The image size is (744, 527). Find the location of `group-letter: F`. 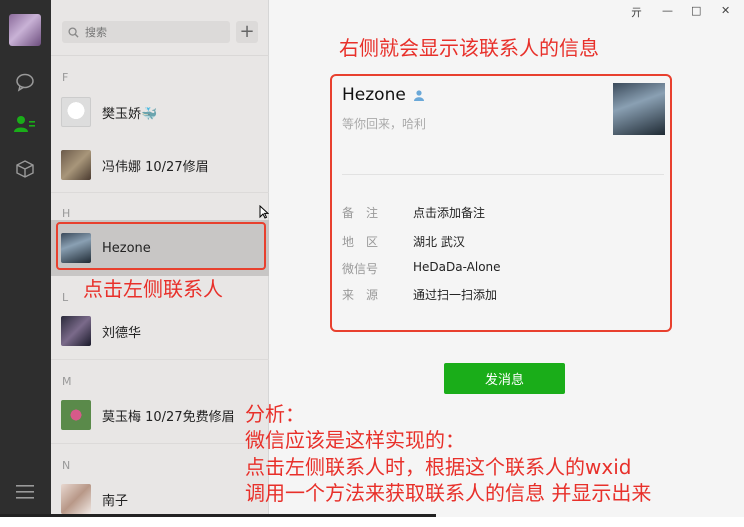

group-letter: F is located at coordinates (65, 77).